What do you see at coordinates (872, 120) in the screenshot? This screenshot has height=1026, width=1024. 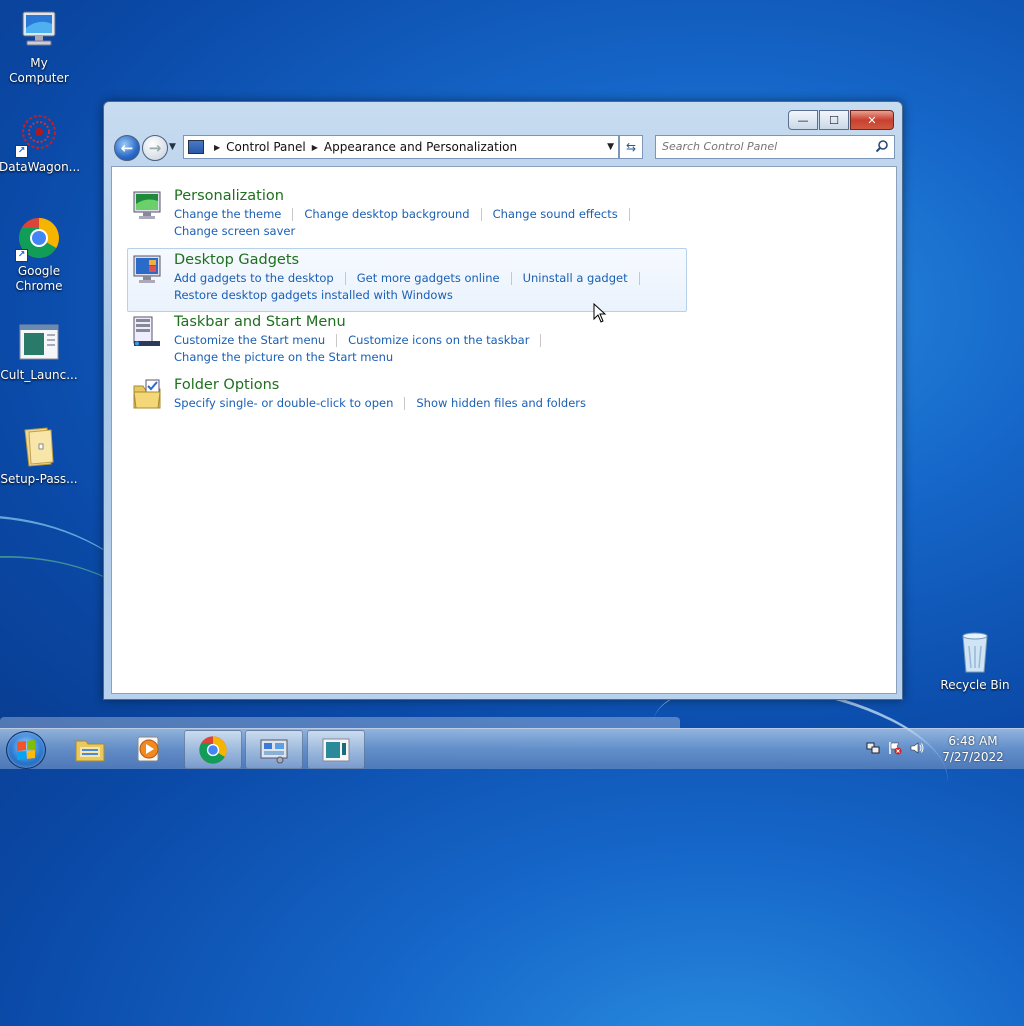 I see `close-button: ✕` at bounding box center [872, 120].